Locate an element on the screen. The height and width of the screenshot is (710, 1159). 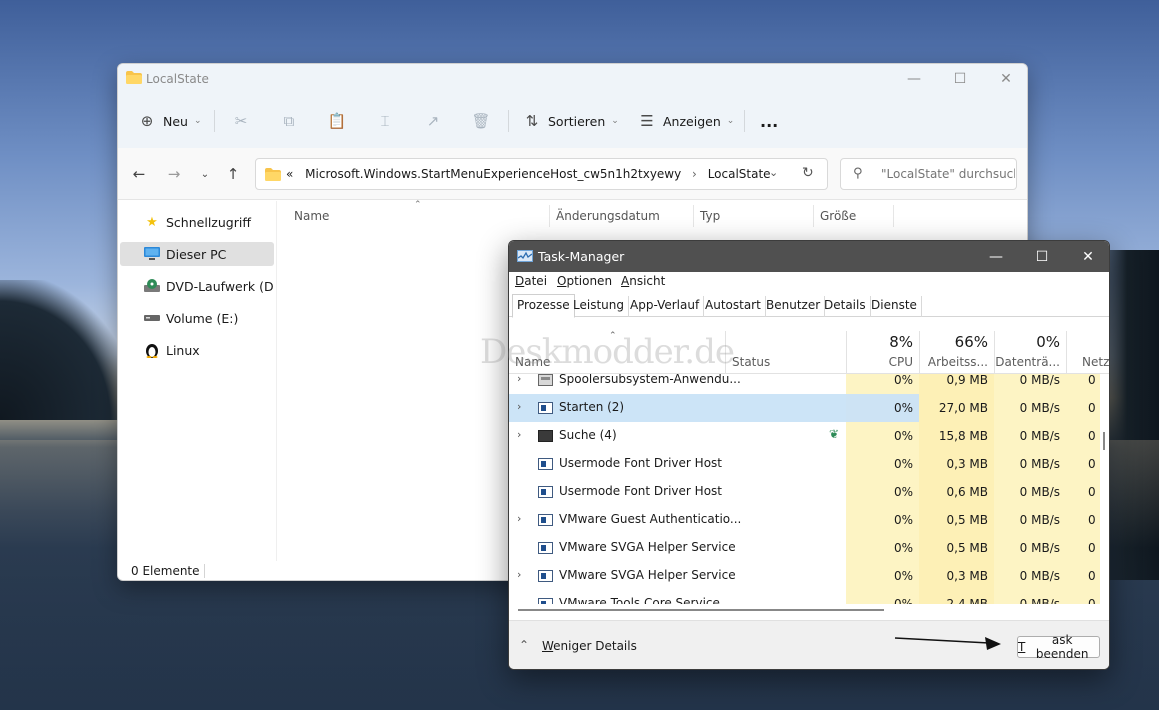
tab-app-history: App-Verlauf is located at coordinates (665, 306).